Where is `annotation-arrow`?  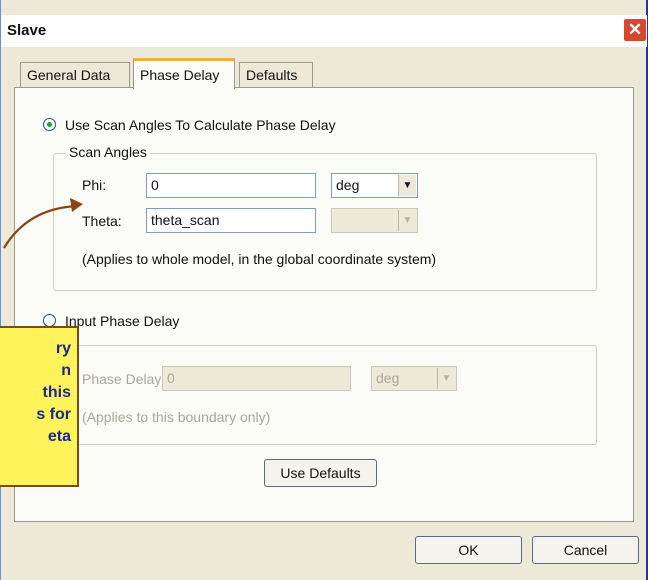
annotation-arrow is located at coordinates (41, 226).